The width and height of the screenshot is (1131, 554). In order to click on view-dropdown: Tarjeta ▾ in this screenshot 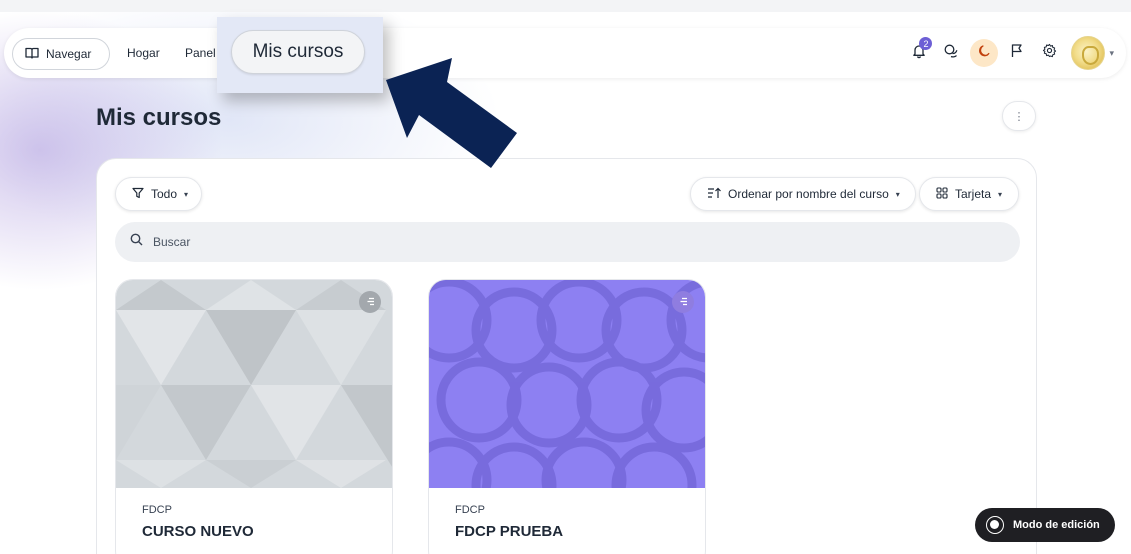, I will do `click(969, 194)`.